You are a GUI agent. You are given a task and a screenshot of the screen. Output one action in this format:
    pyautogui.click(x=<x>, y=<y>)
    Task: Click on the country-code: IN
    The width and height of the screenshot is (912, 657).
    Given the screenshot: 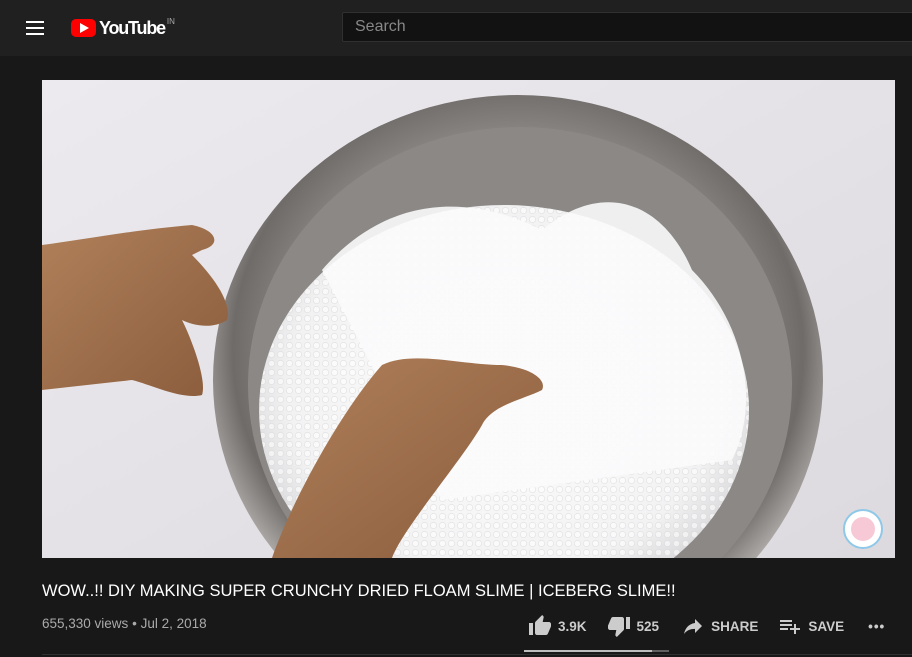 What is the action you would take?
    pyautogui.click(x=170, y=21)
    